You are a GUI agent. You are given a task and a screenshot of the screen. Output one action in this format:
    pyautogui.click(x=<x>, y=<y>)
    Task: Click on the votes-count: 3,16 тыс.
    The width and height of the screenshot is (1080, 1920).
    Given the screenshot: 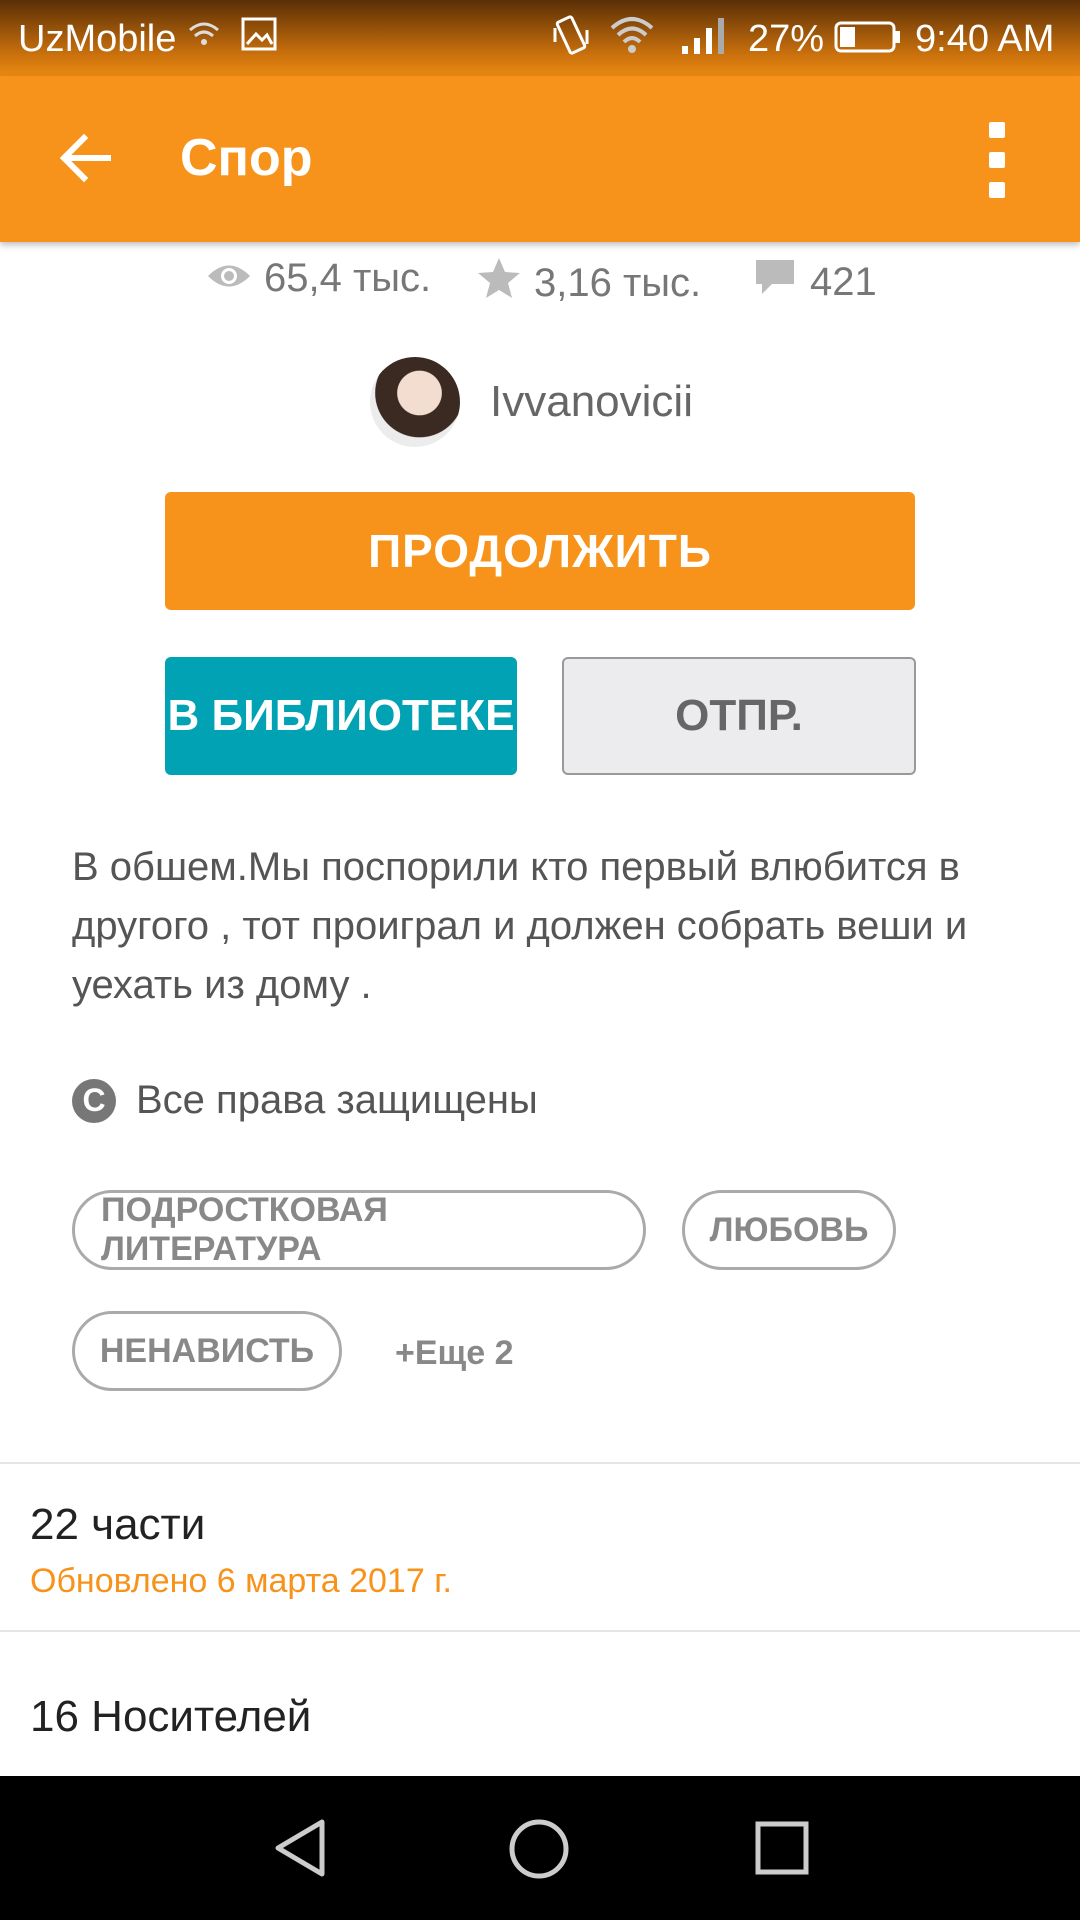 What is the action you would take?
    pyautogui.click(x=618, y=282)
    